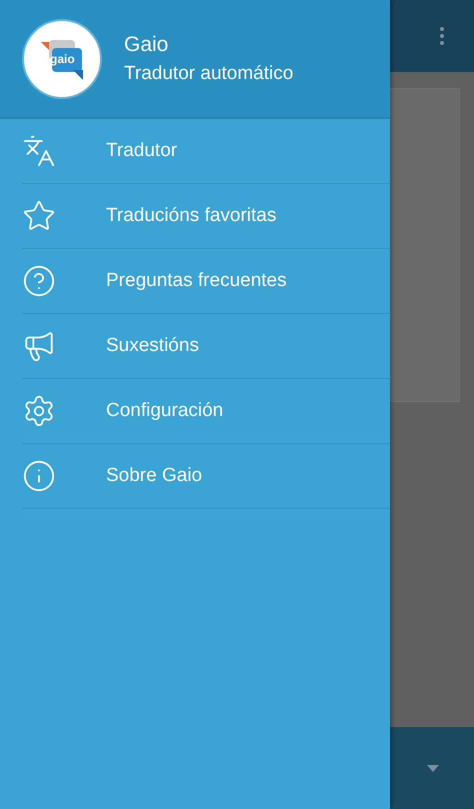 The height and width of the screenshot is (809, 474). I want to click on menu-item: Suxestións, so click(206, 346).